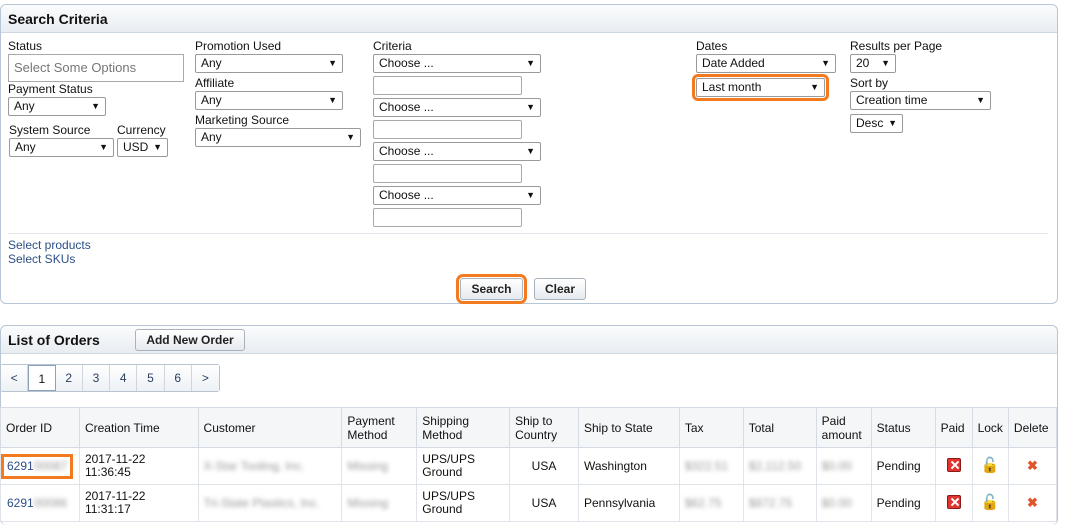  What do you see at coordinates (457, 151) in the screenshot?
I see `criteria-select-3: Choose ... ▼` at bounding box center [457, 151].